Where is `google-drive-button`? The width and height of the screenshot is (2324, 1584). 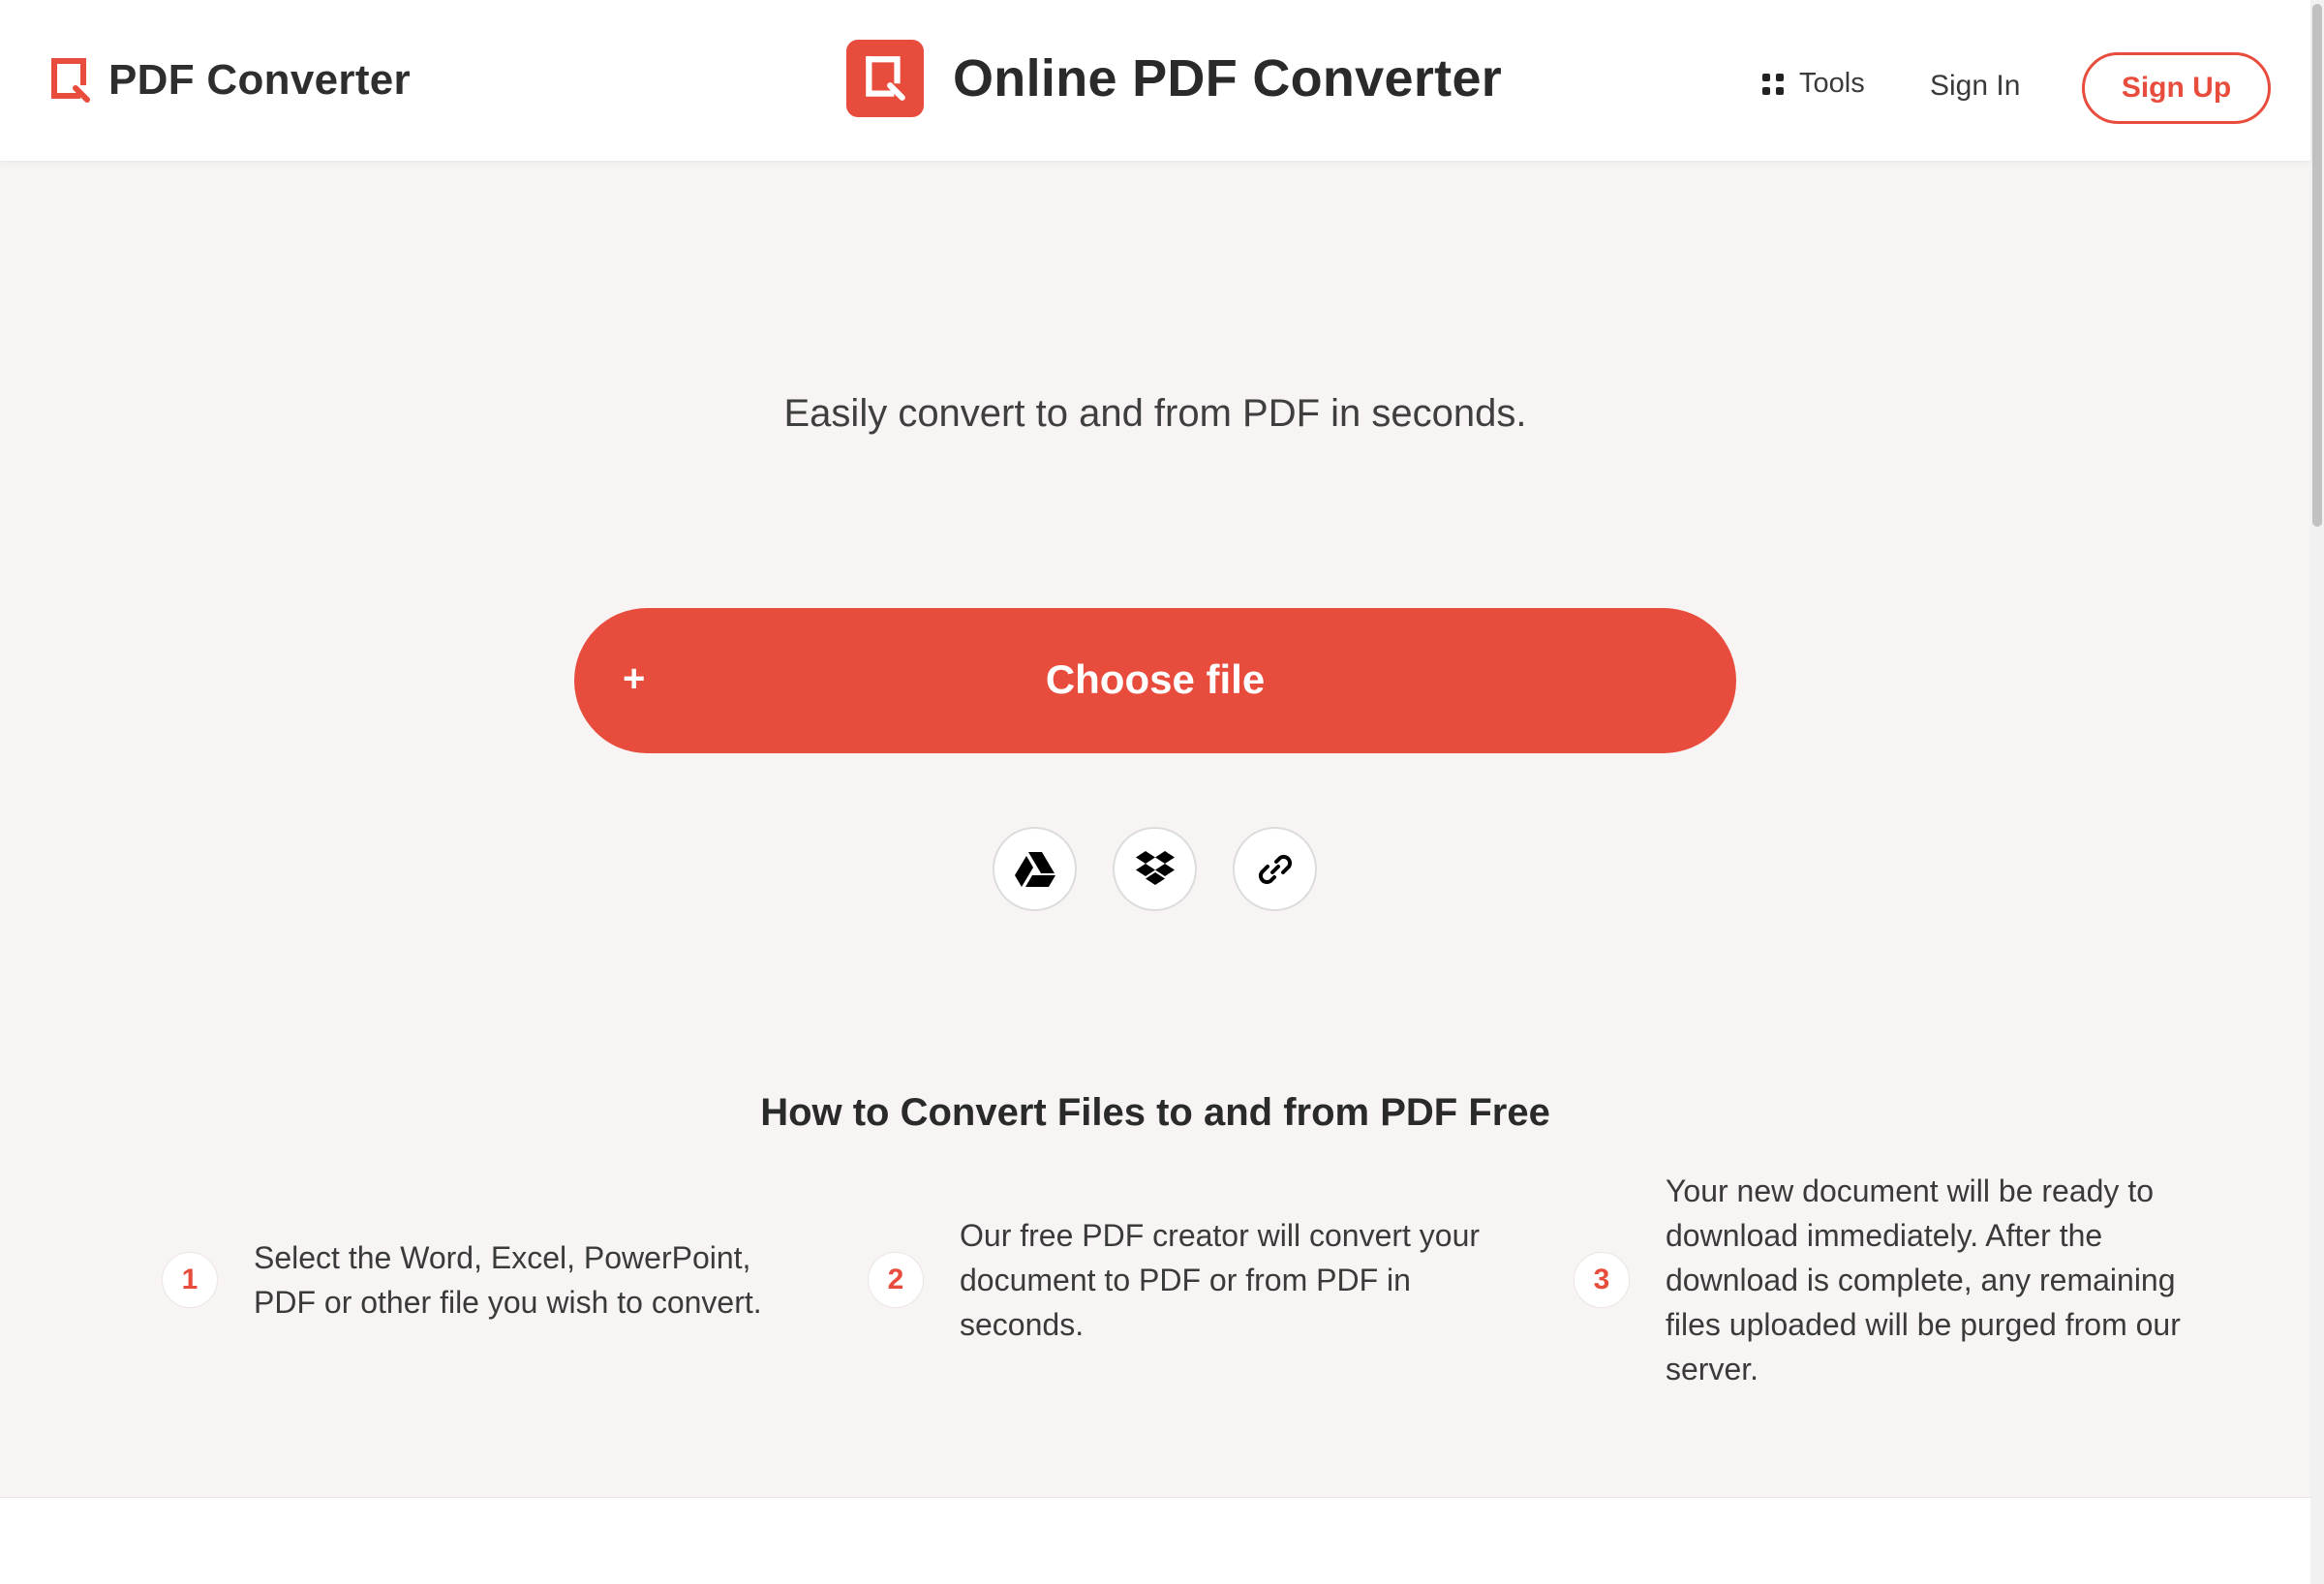 google-drive-button is located at coordinates (1035, 869).